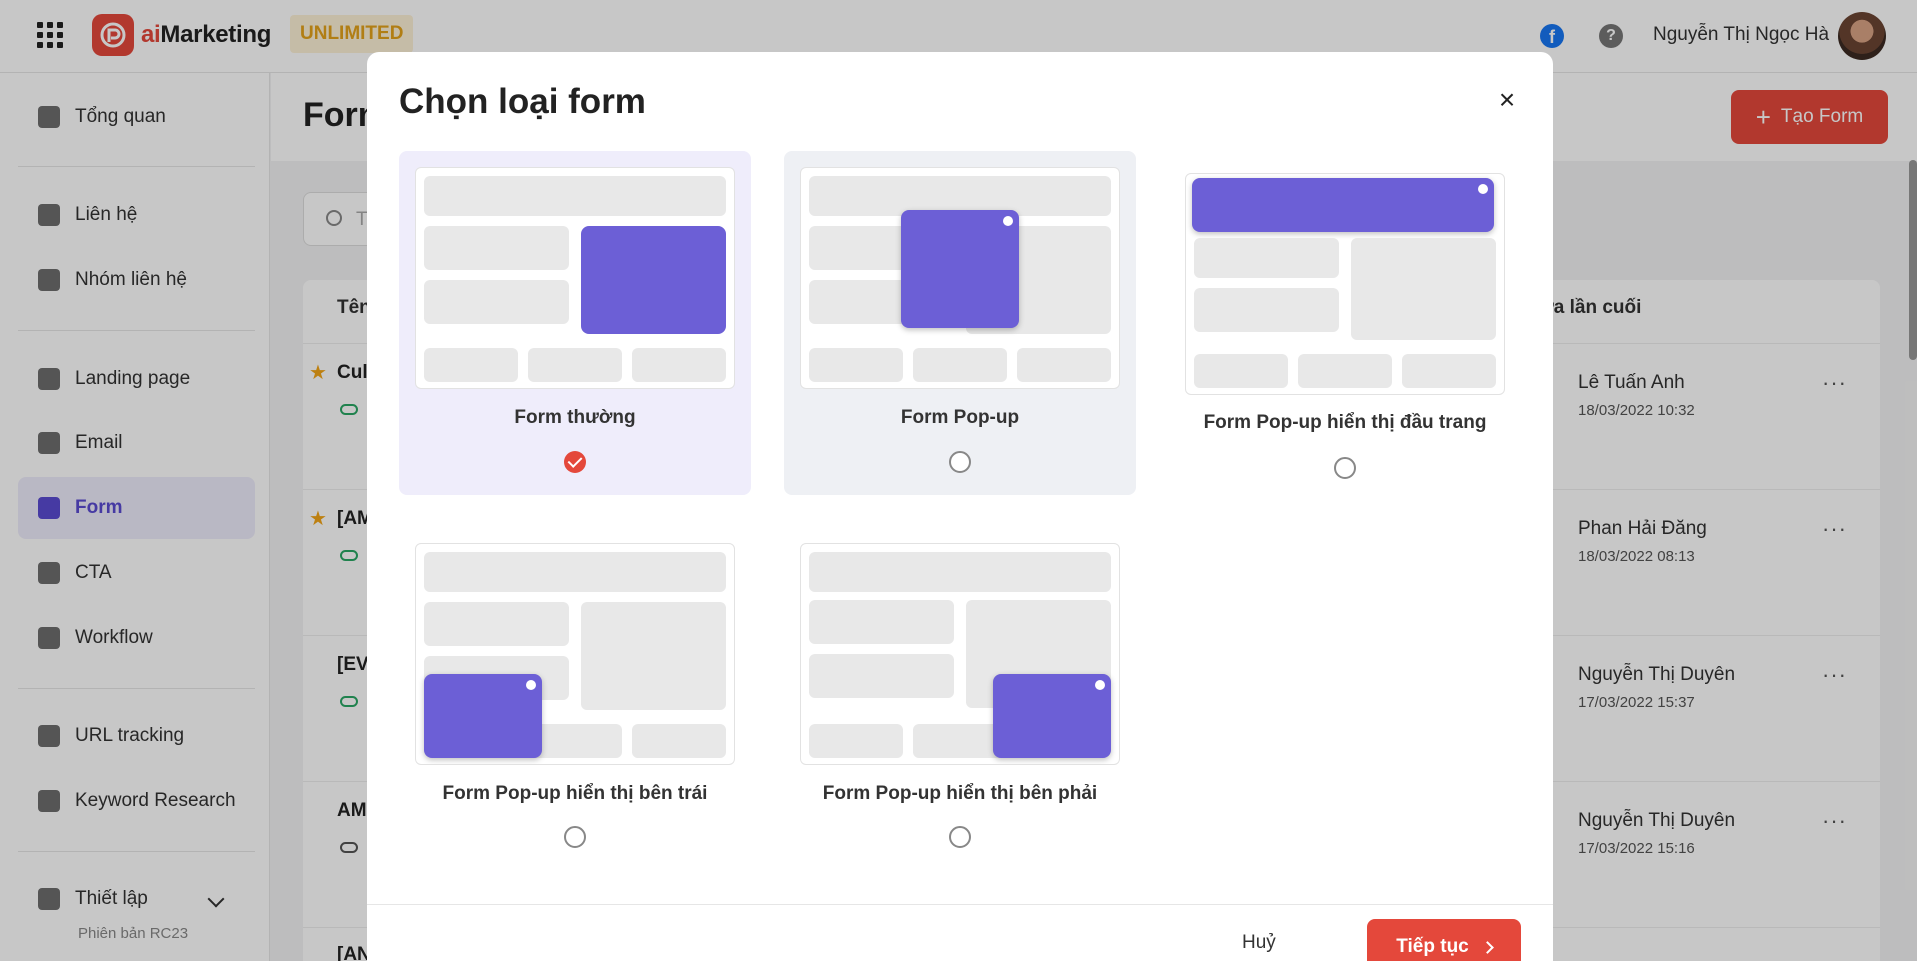 Image resolution: width=1917 pixels, height=961 pixels. I want to click on chevron-right-icon, so click(1487, 947).